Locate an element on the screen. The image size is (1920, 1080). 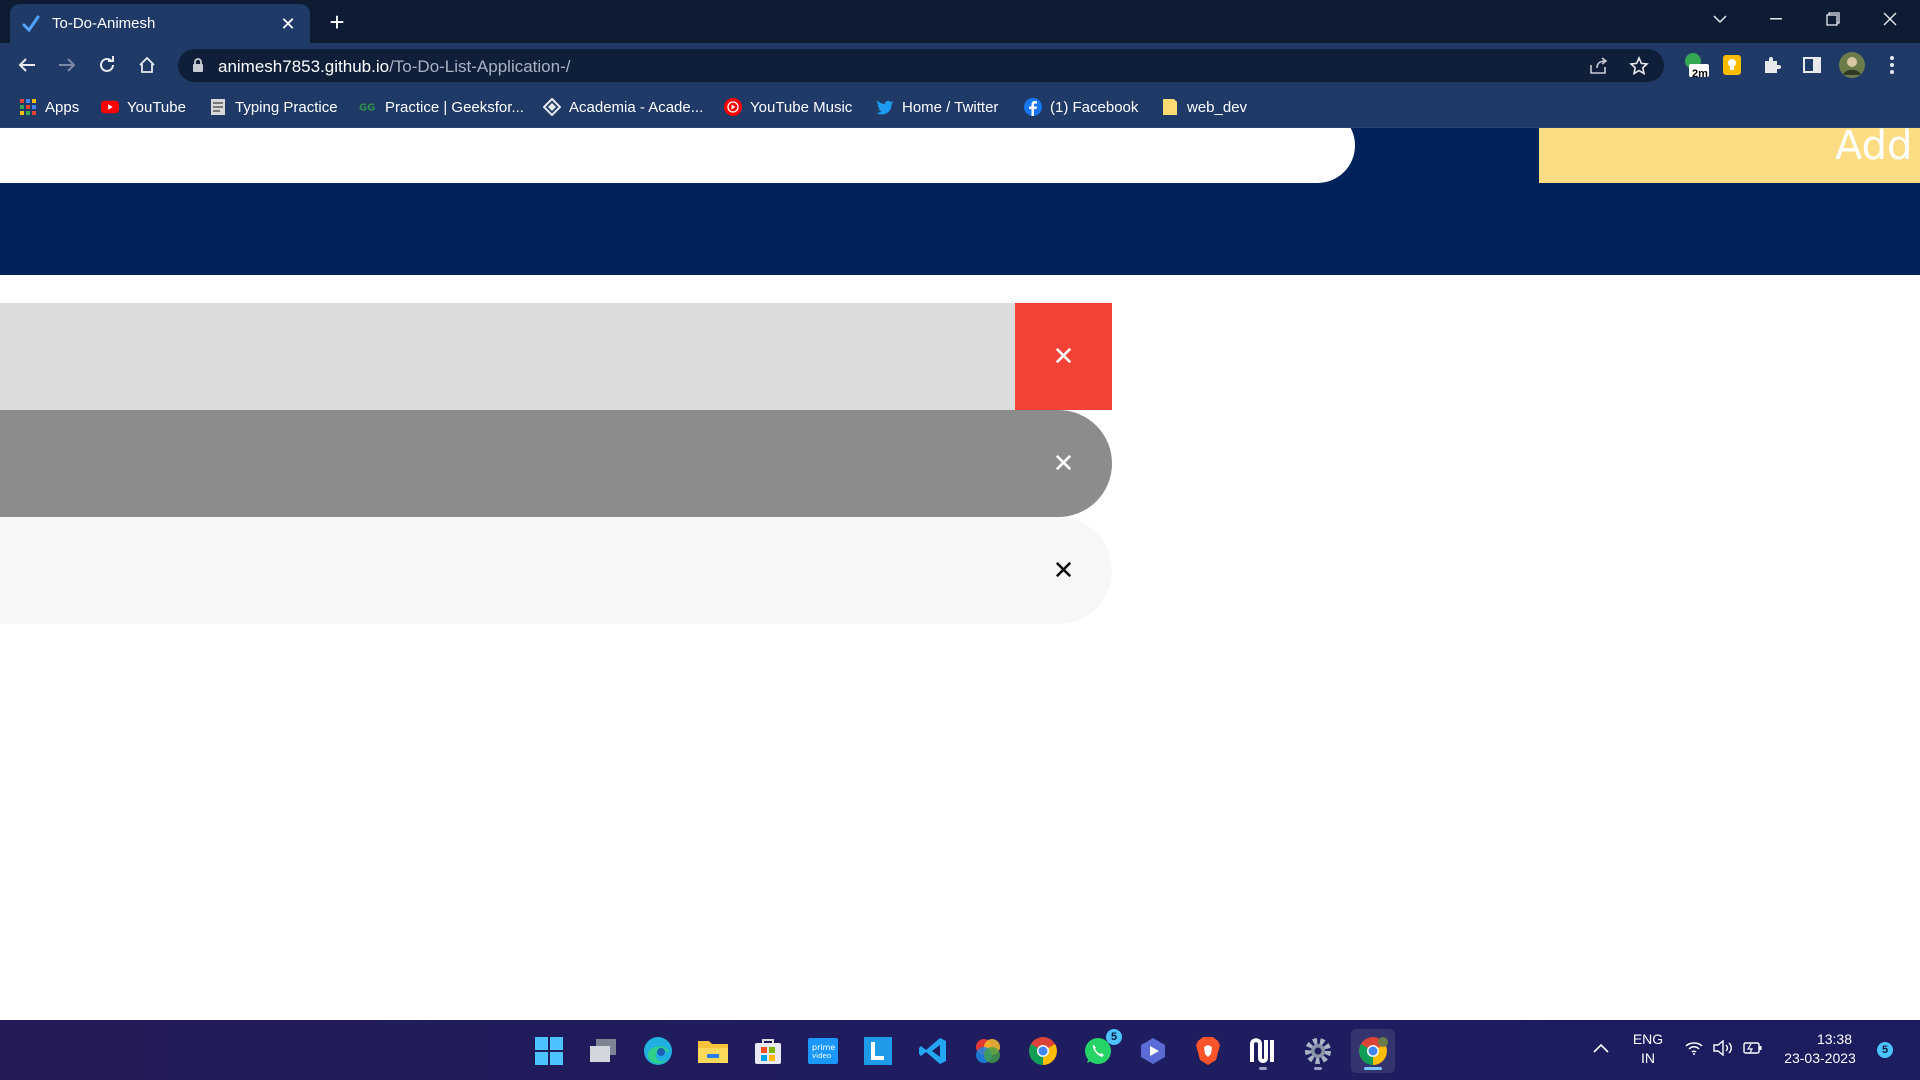
bookmark-youtube-music: YouTube Music is located at coordinates (788, 107).